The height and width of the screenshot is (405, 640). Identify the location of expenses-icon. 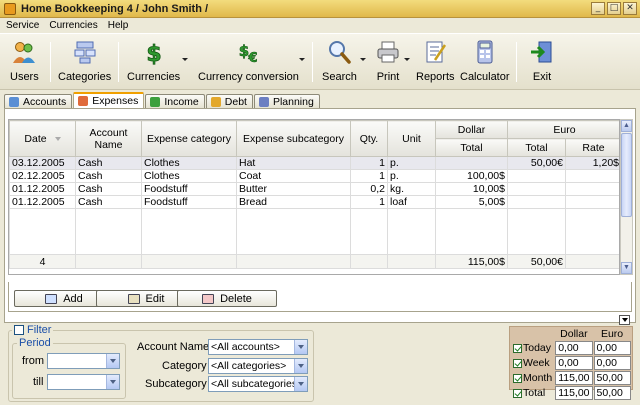
(83, 101).